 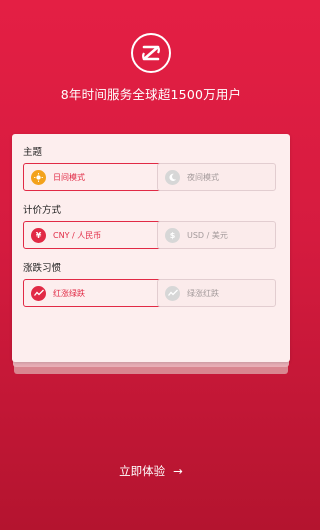 I want to click on option-label: 日间模式, so click(x=69, y=177).